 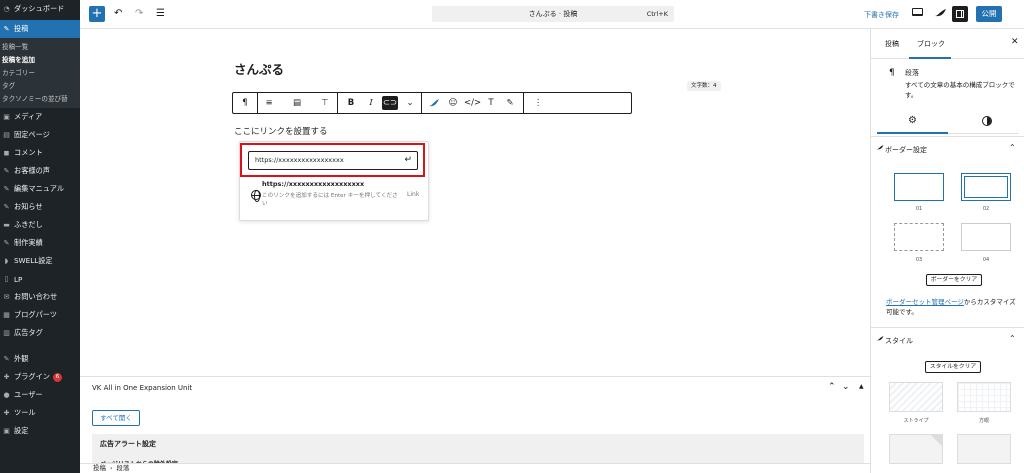 What do you see at coordinates (987, 121) in the screenshot?
I see `contrast-icon` at bounding box center [987, 121].